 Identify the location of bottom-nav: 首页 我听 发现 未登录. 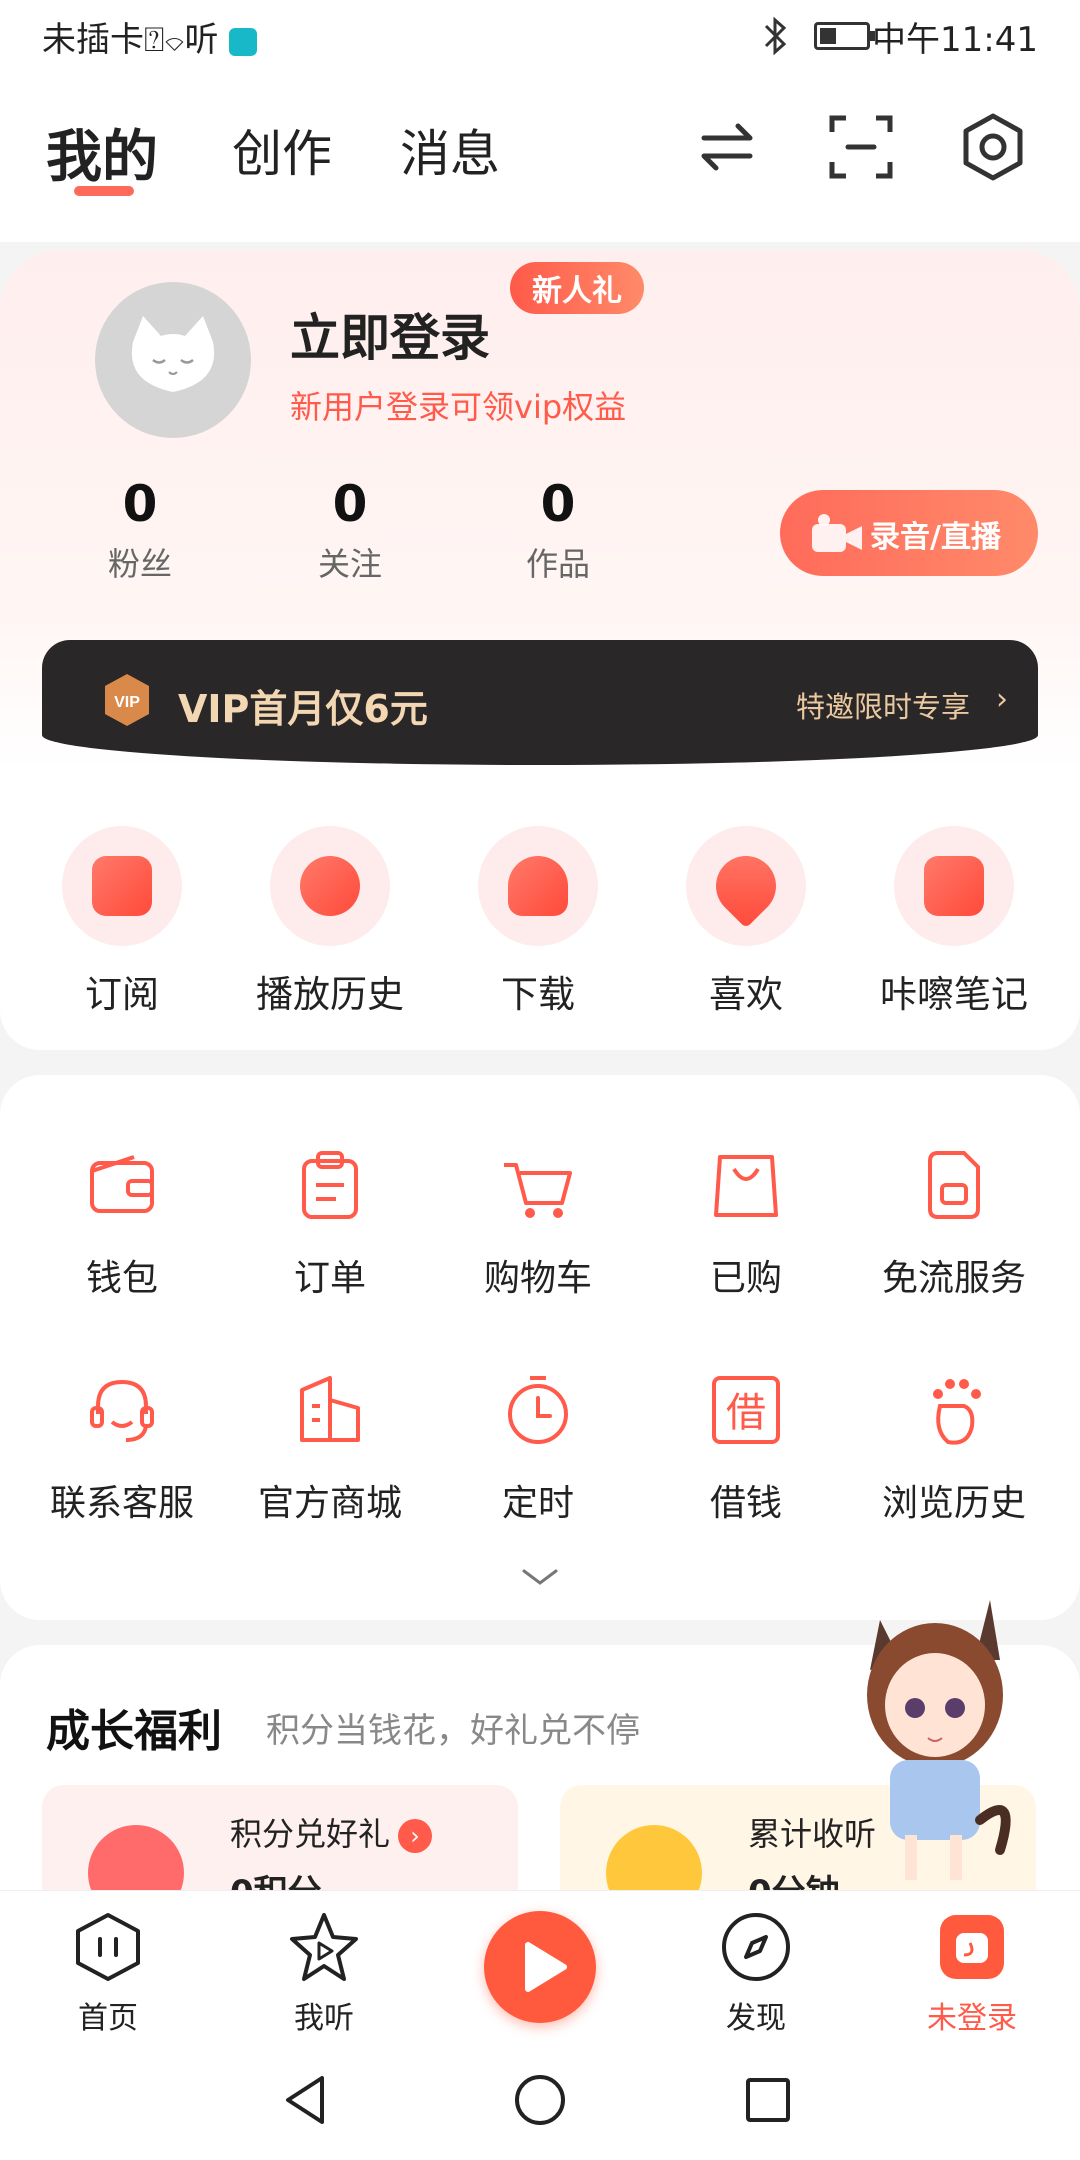
(540, 1965).